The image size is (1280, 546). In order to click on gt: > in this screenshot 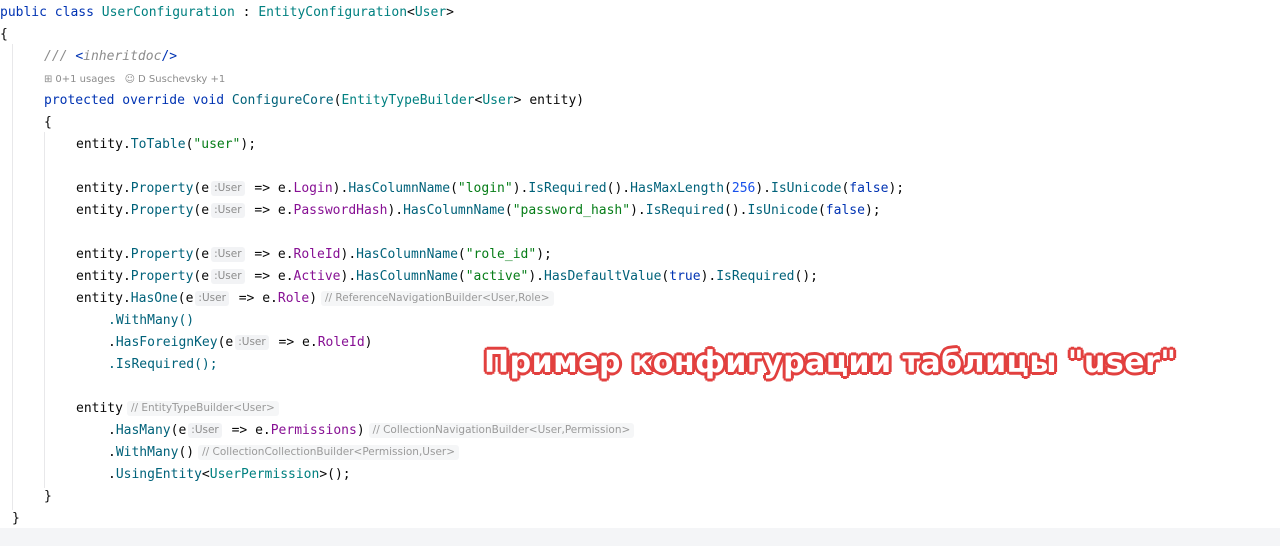, I will do `click(450, 12)`.